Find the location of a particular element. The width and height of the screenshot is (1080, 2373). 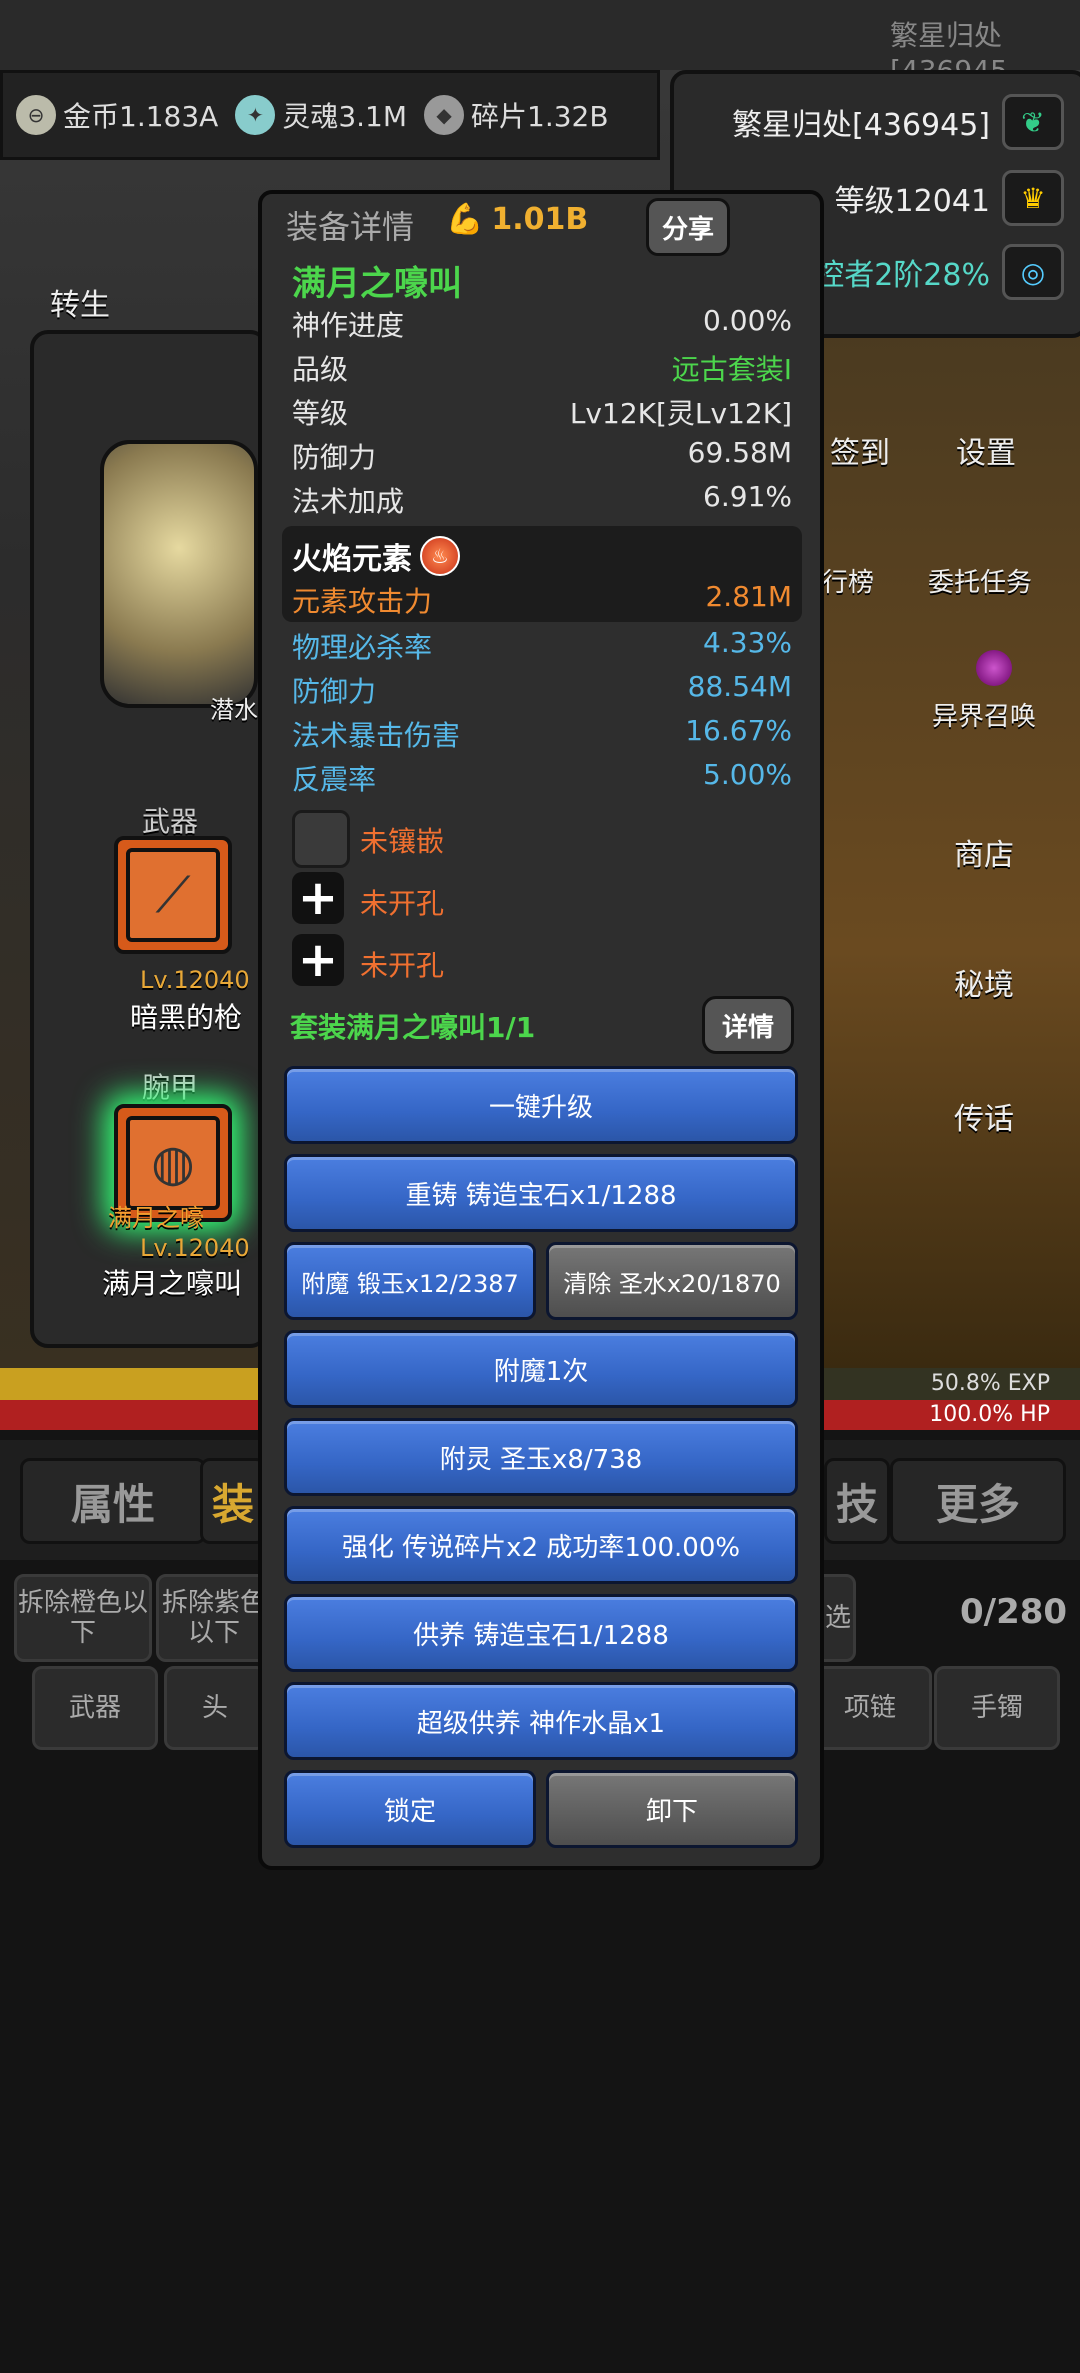

spear-icon: ⟋ is located at coordinates (173, 895).